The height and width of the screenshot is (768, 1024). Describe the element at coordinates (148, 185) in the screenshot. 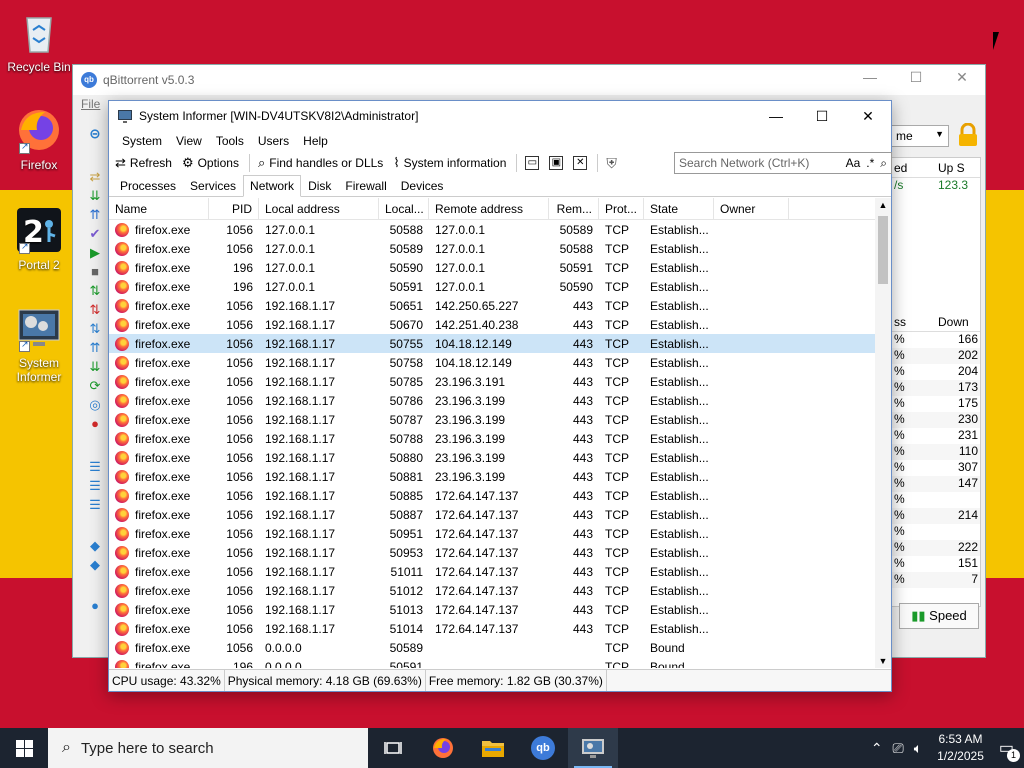

I see `tab-processes: Processes` at that location.